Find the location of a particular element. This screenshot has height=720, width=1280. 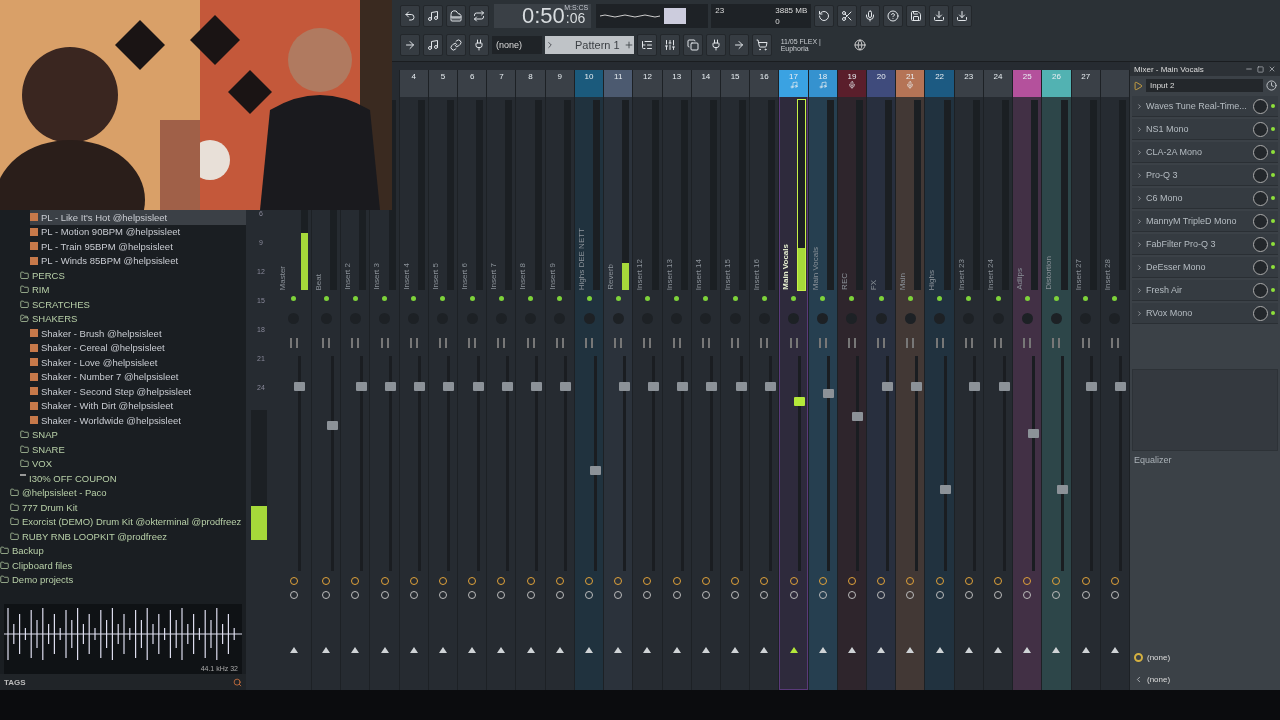

plug-icon is located at coordinates (479, 45).